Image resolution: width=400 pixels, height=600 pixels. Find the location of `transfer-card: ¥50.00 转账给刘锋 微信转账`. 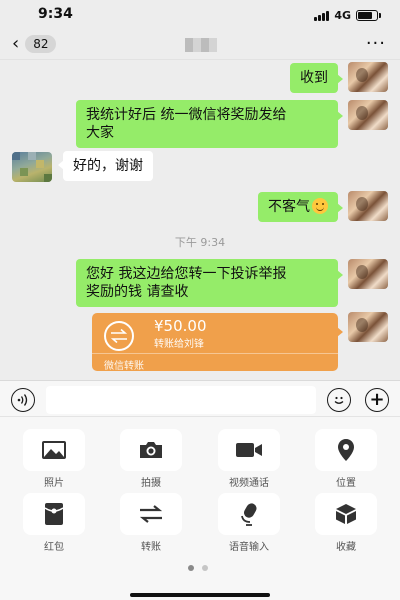

transfer-card: ¥50.00 转账给刘锋 微信转账 is located at coordinates (217, 342).